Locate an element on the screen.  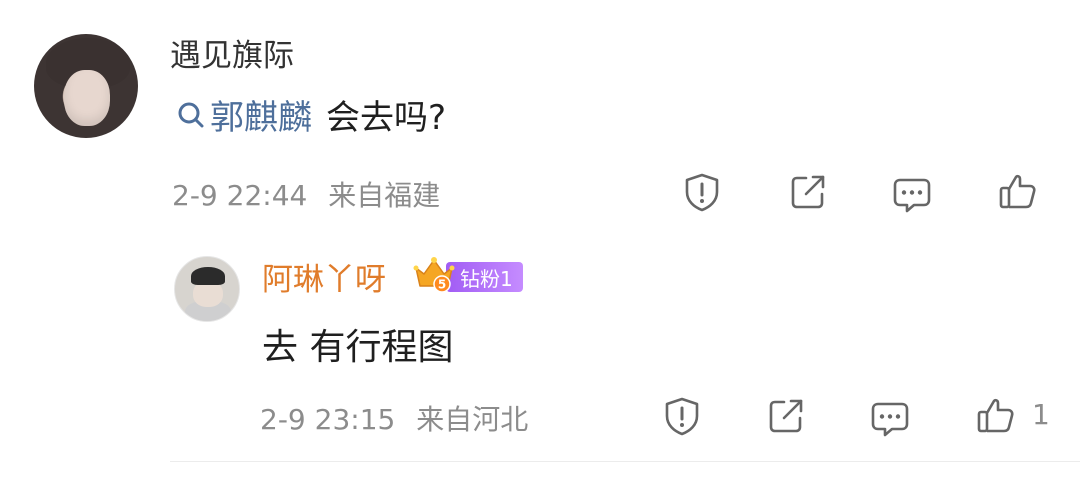
reply-location: 来自河北 is located at coordinates (472, 419).